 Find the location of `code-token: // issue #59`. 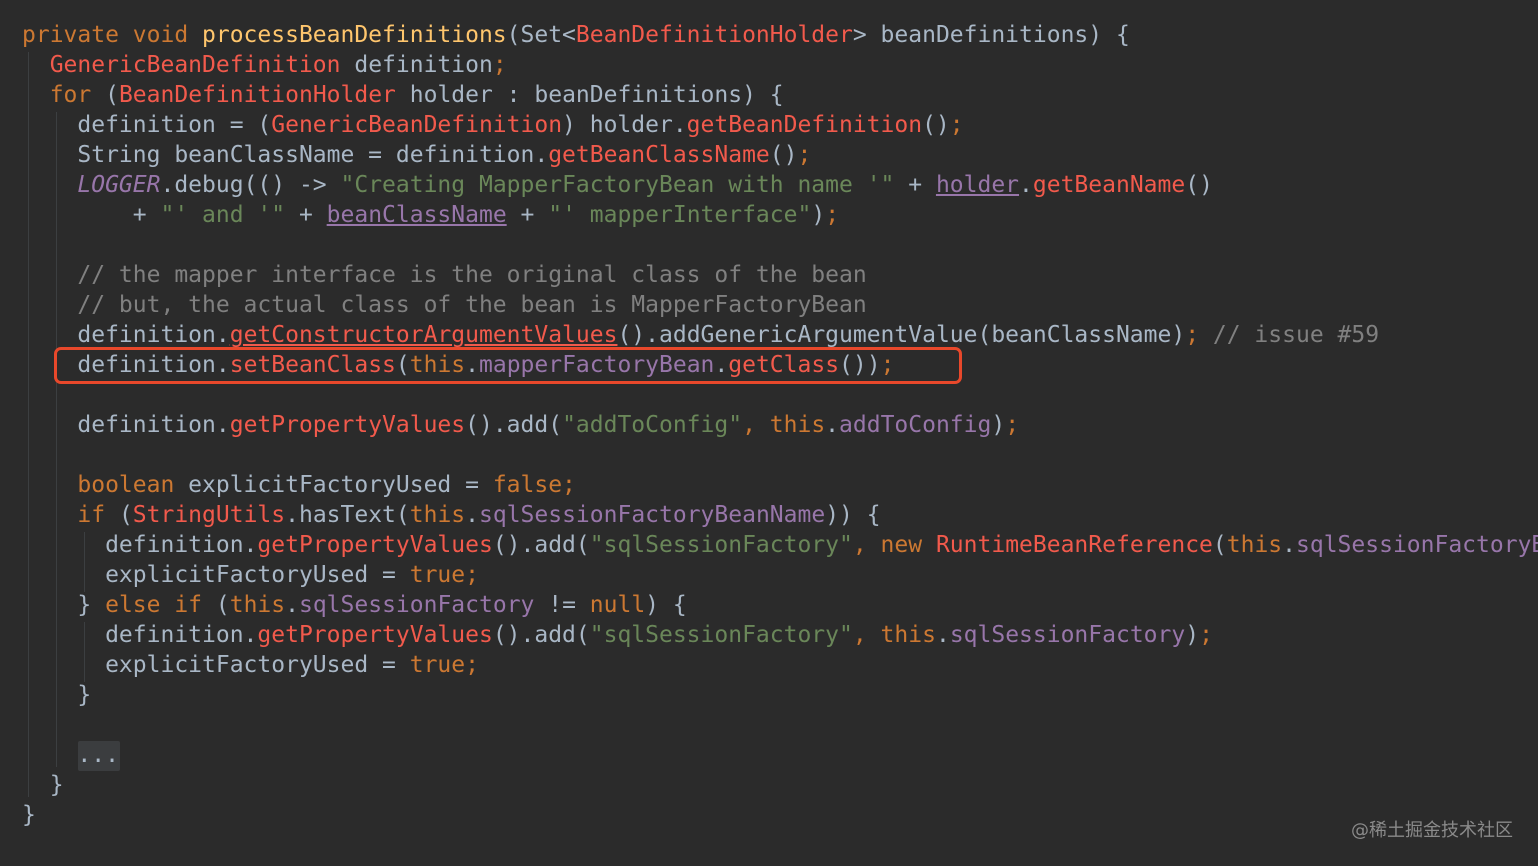

code-token: // issue #59 is located at coordinates (1296, 335).